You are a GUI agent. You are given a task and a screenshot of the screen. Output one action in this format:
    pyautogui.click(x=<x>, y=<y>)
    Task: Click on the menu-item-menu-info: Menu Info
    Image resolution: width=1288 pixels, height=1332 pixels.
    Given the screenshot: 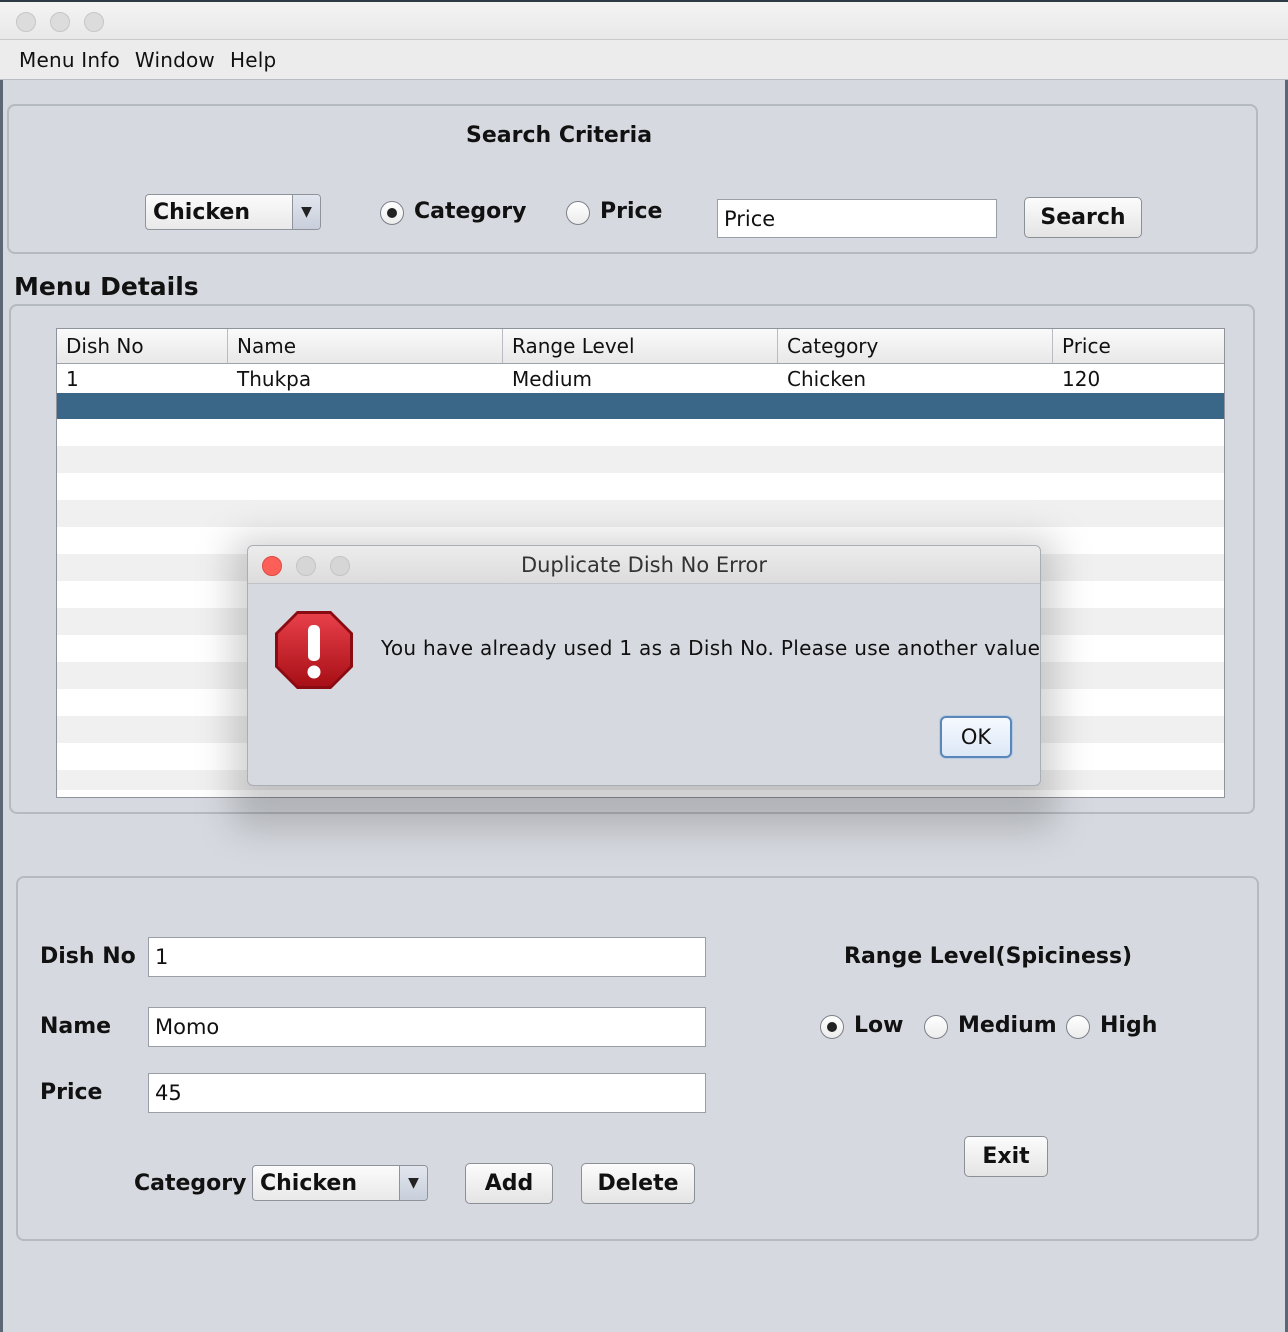 What is the action you would take?
    pyautogui.click(x=69, y=60)
    